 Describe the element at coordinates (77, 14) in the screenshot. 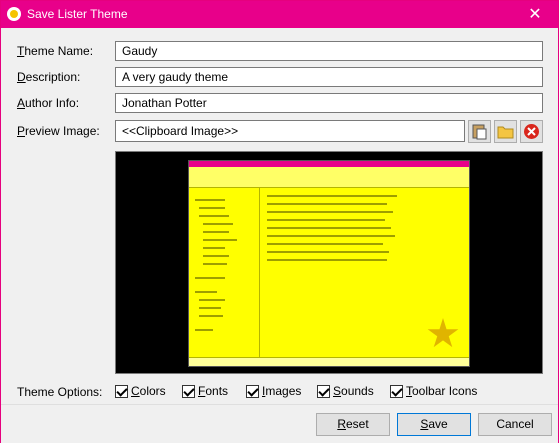

I see `window-title: Save Lister Theme` at that location.